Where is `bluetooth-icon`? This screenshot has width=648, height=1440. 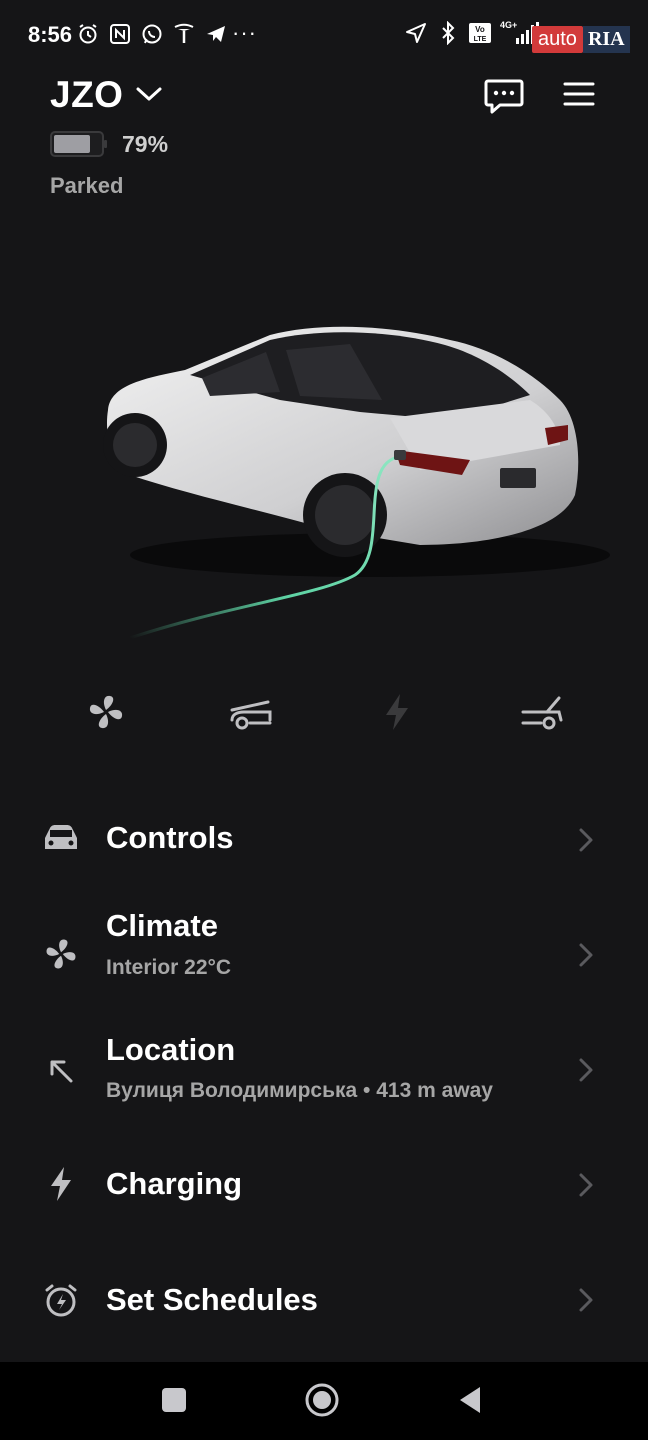
bluetooth-icon is located at coordinates (448, 33).